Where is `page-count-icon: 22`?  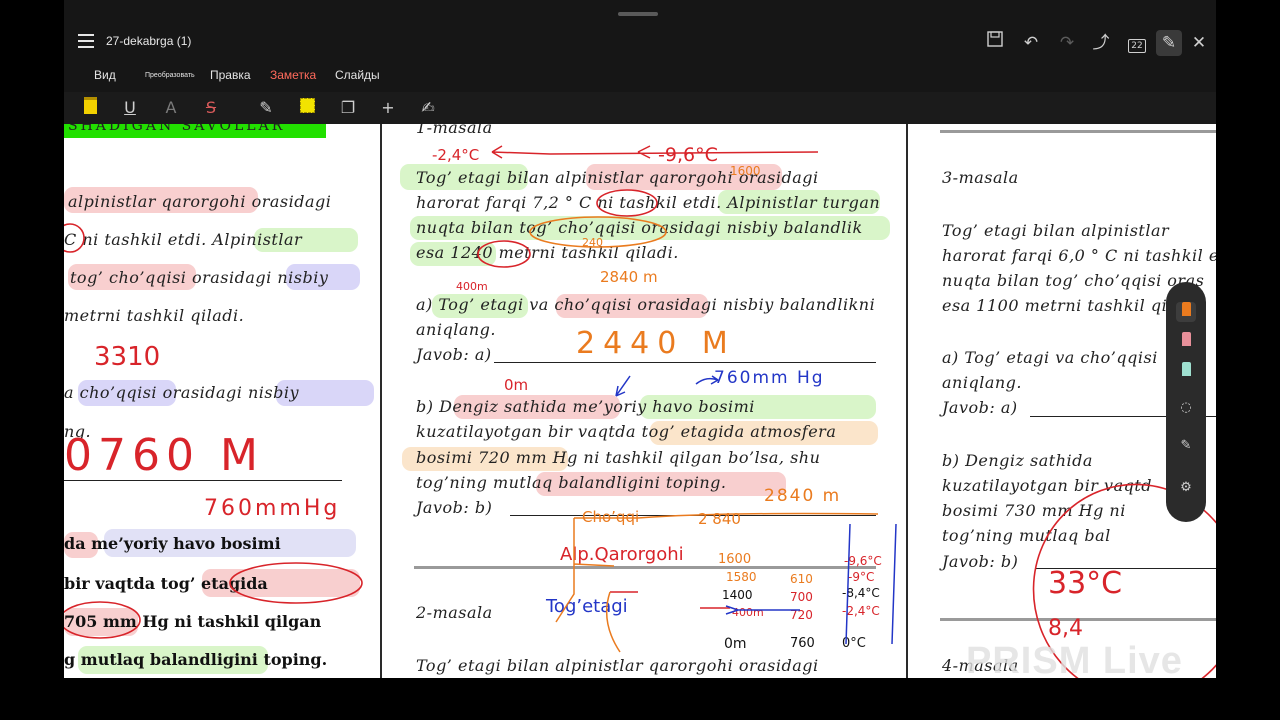 page-count-icon: 22 is located at coordinates (1137, 43).